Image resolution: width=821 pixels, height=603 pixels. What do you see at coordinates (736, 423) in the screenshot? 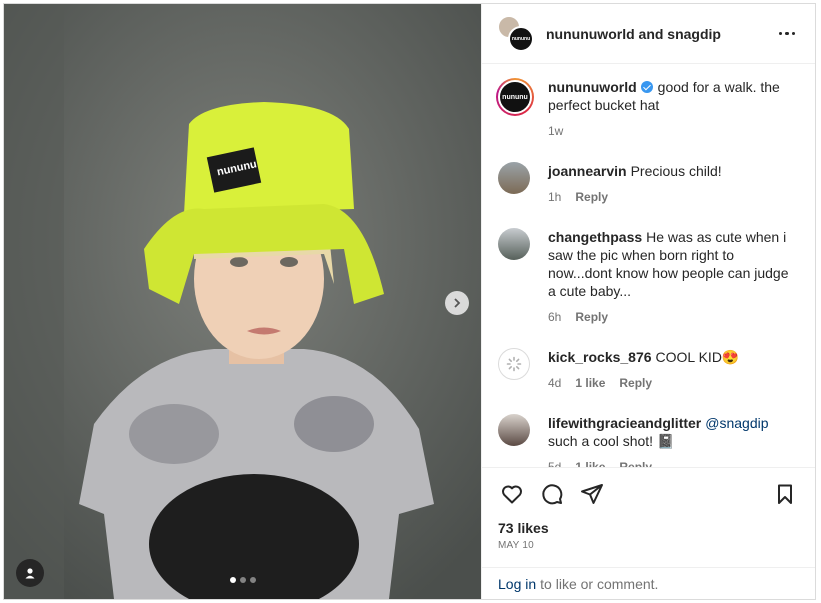
I see `comment-mention: @snagdip` at bounding box center [736, 423].